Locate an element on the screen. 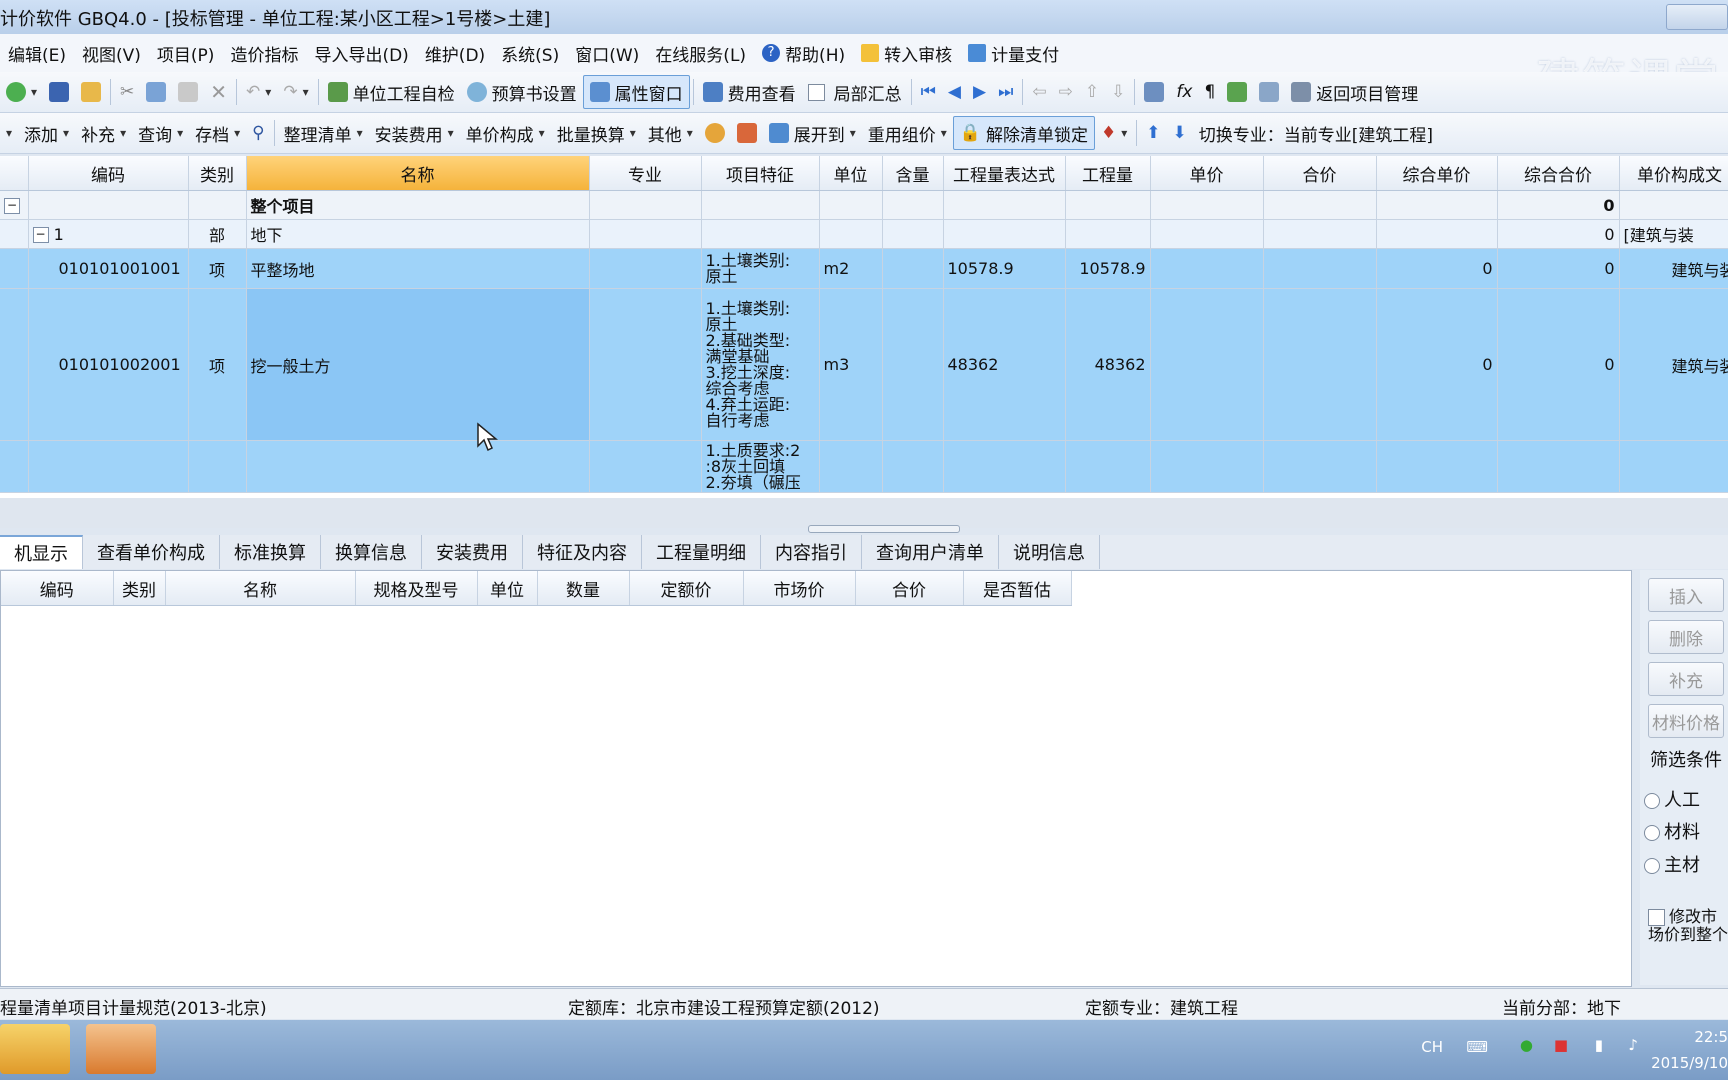 Image resolution: width=1728 pixels, height=1080 pixels. sub-header-market-price: 市场价 is located at coordinates (799, 588).